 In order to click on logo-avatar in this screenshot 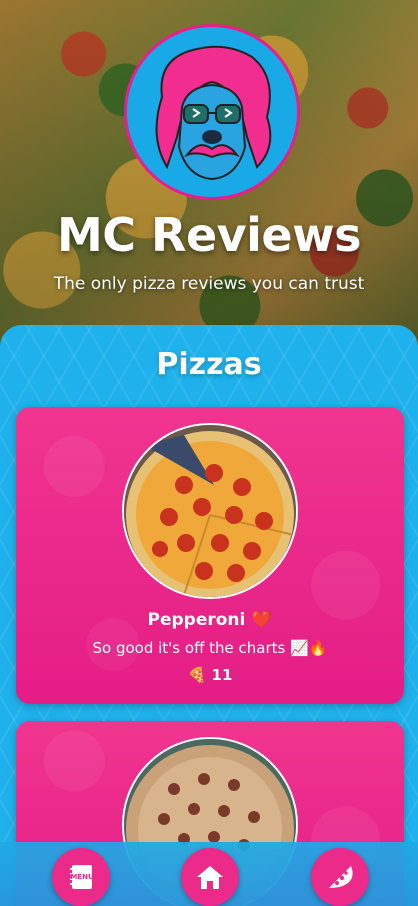, I will do `click(212, 112)`.